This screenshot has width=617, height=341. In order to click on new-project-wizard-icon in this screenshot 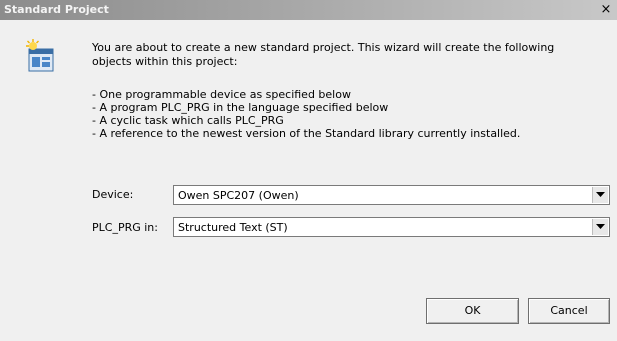, I will do `click(41, 57)`.